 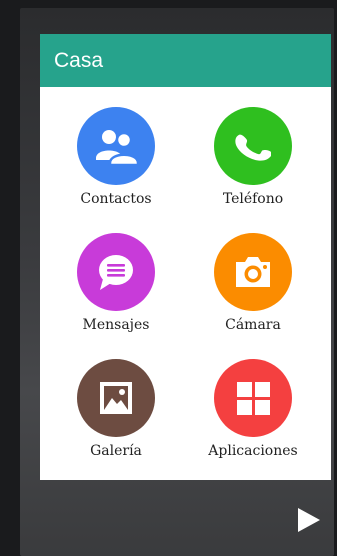 I want to click on app-mensajes: Mensajes, so click(x=112, y=293).